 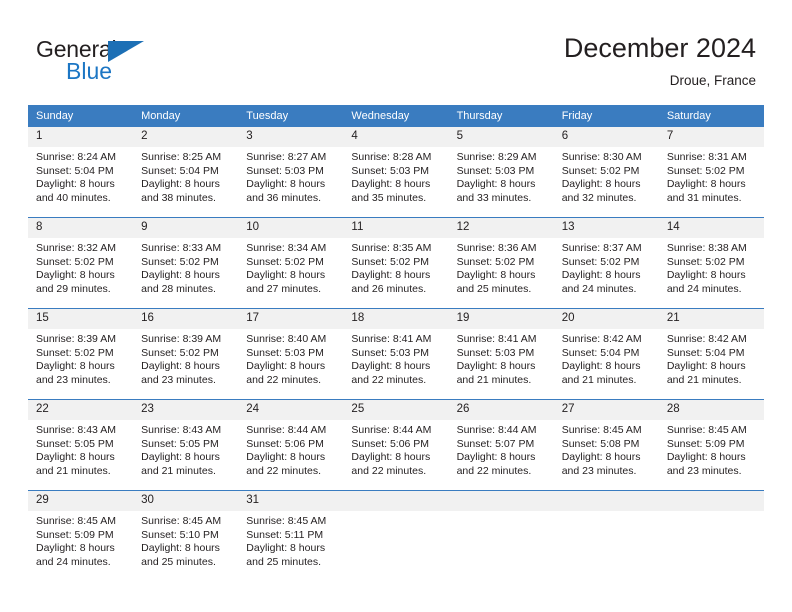 What do you see at coordinates (599, 470) in the screenshot?
I see `daylight-duration-line2: and 23 minutes.` at bounding box center [599, 470].